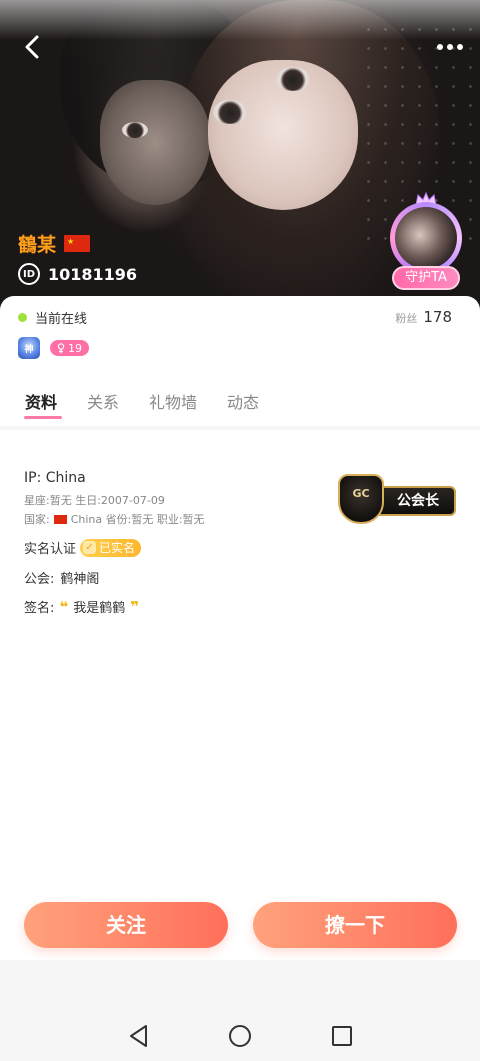 This screenshot has height=1061, width=480. I want to click on guard-widget: 守护TA, so click(426, 242).